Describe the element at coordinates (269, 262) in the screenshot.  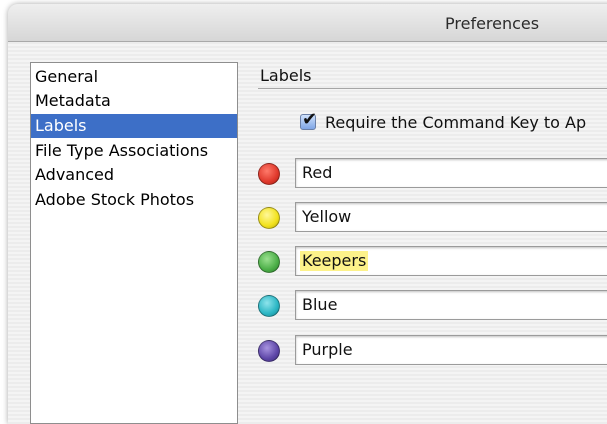
I see `green-dot-icon` at that location.